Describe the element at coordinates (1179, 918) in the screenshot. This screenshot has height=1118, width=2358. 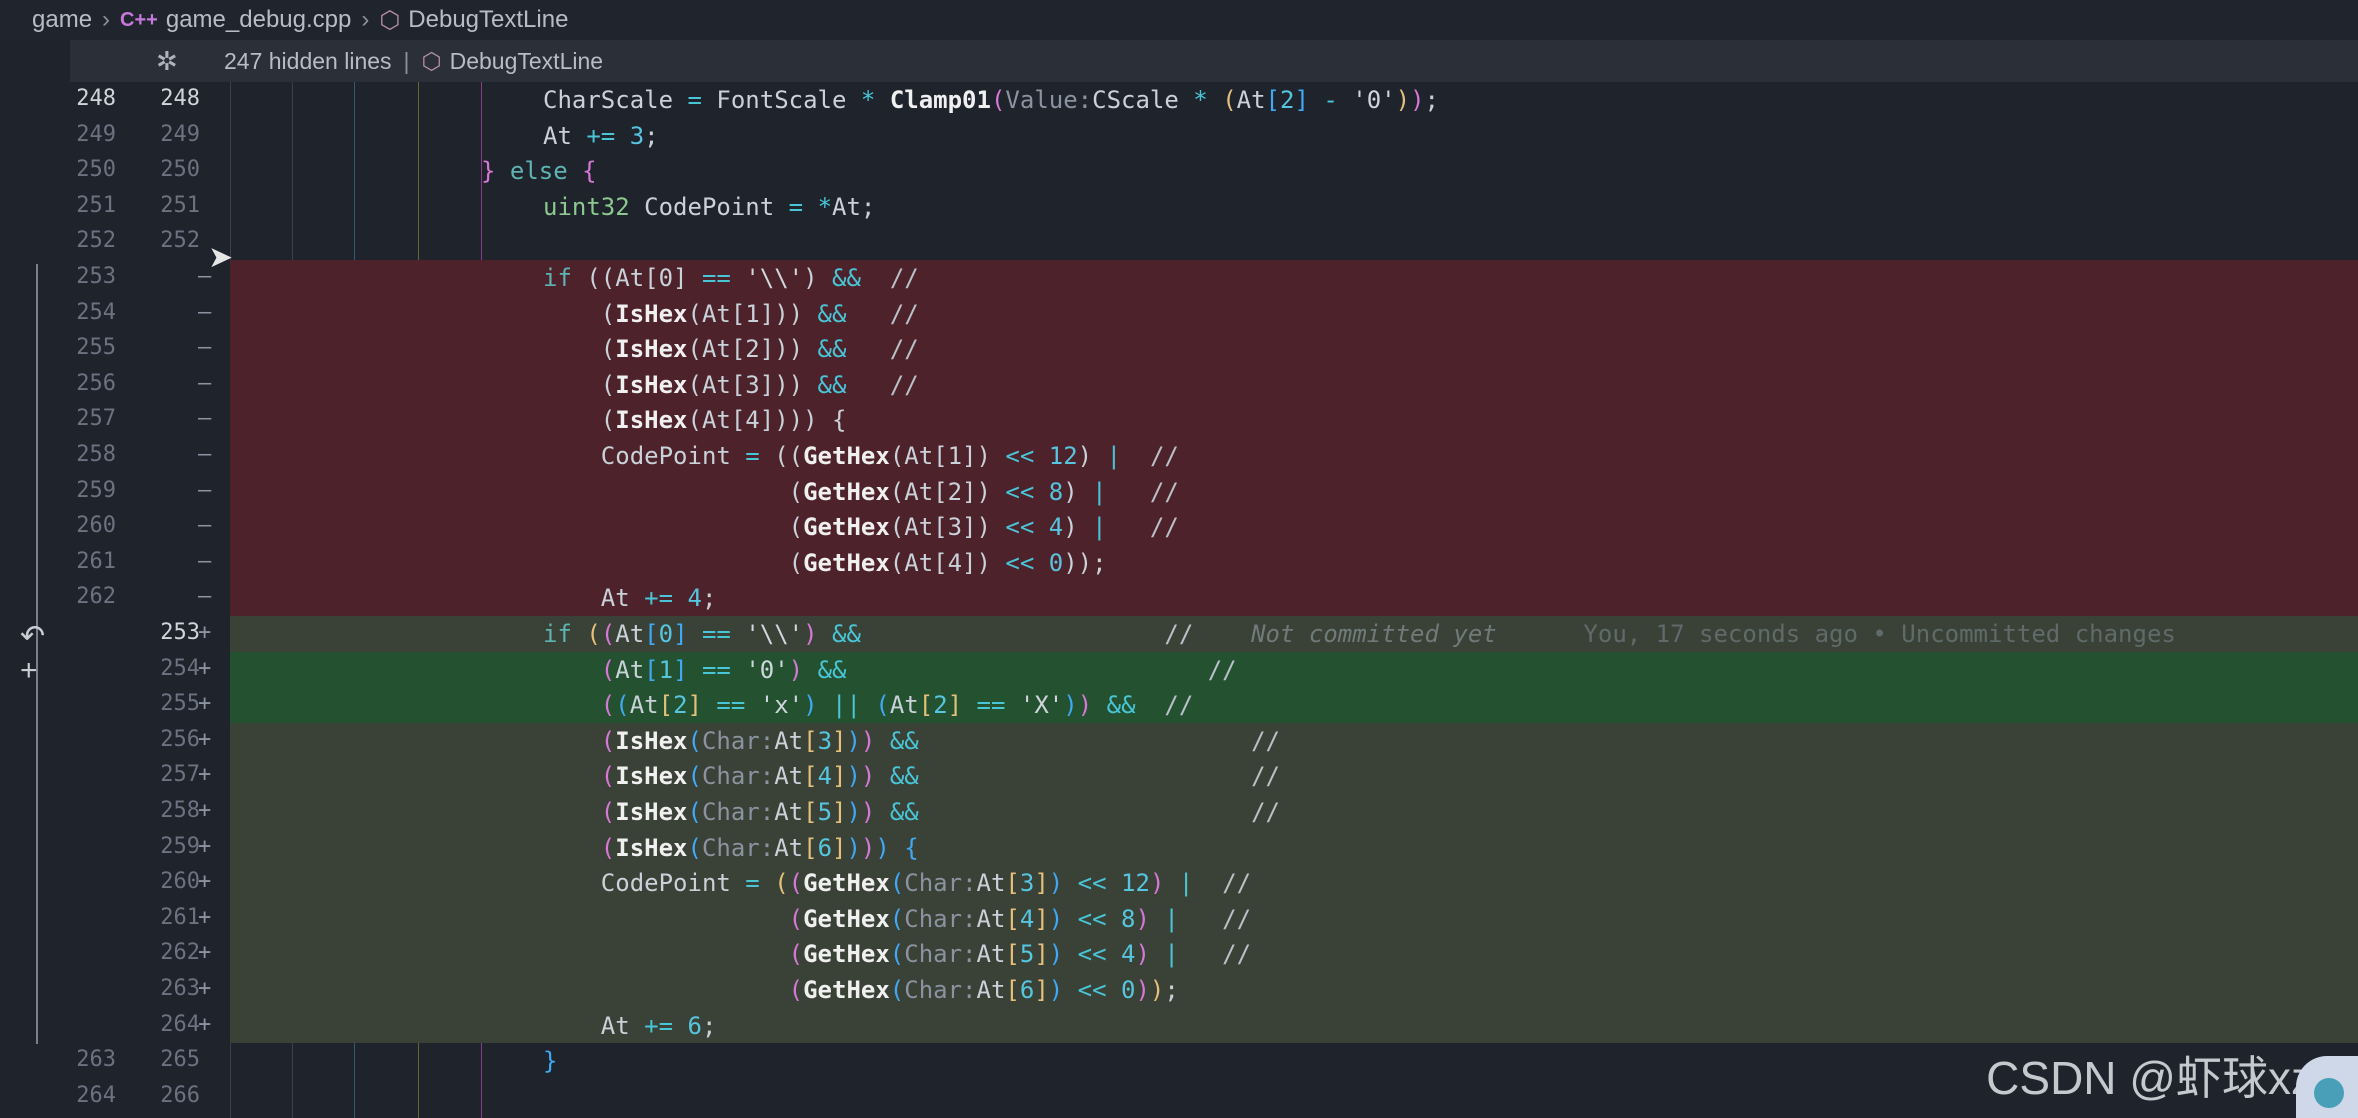
I see `code-line: 261 + (GetHex(Char:At[4]) << 8) | //` at that location.